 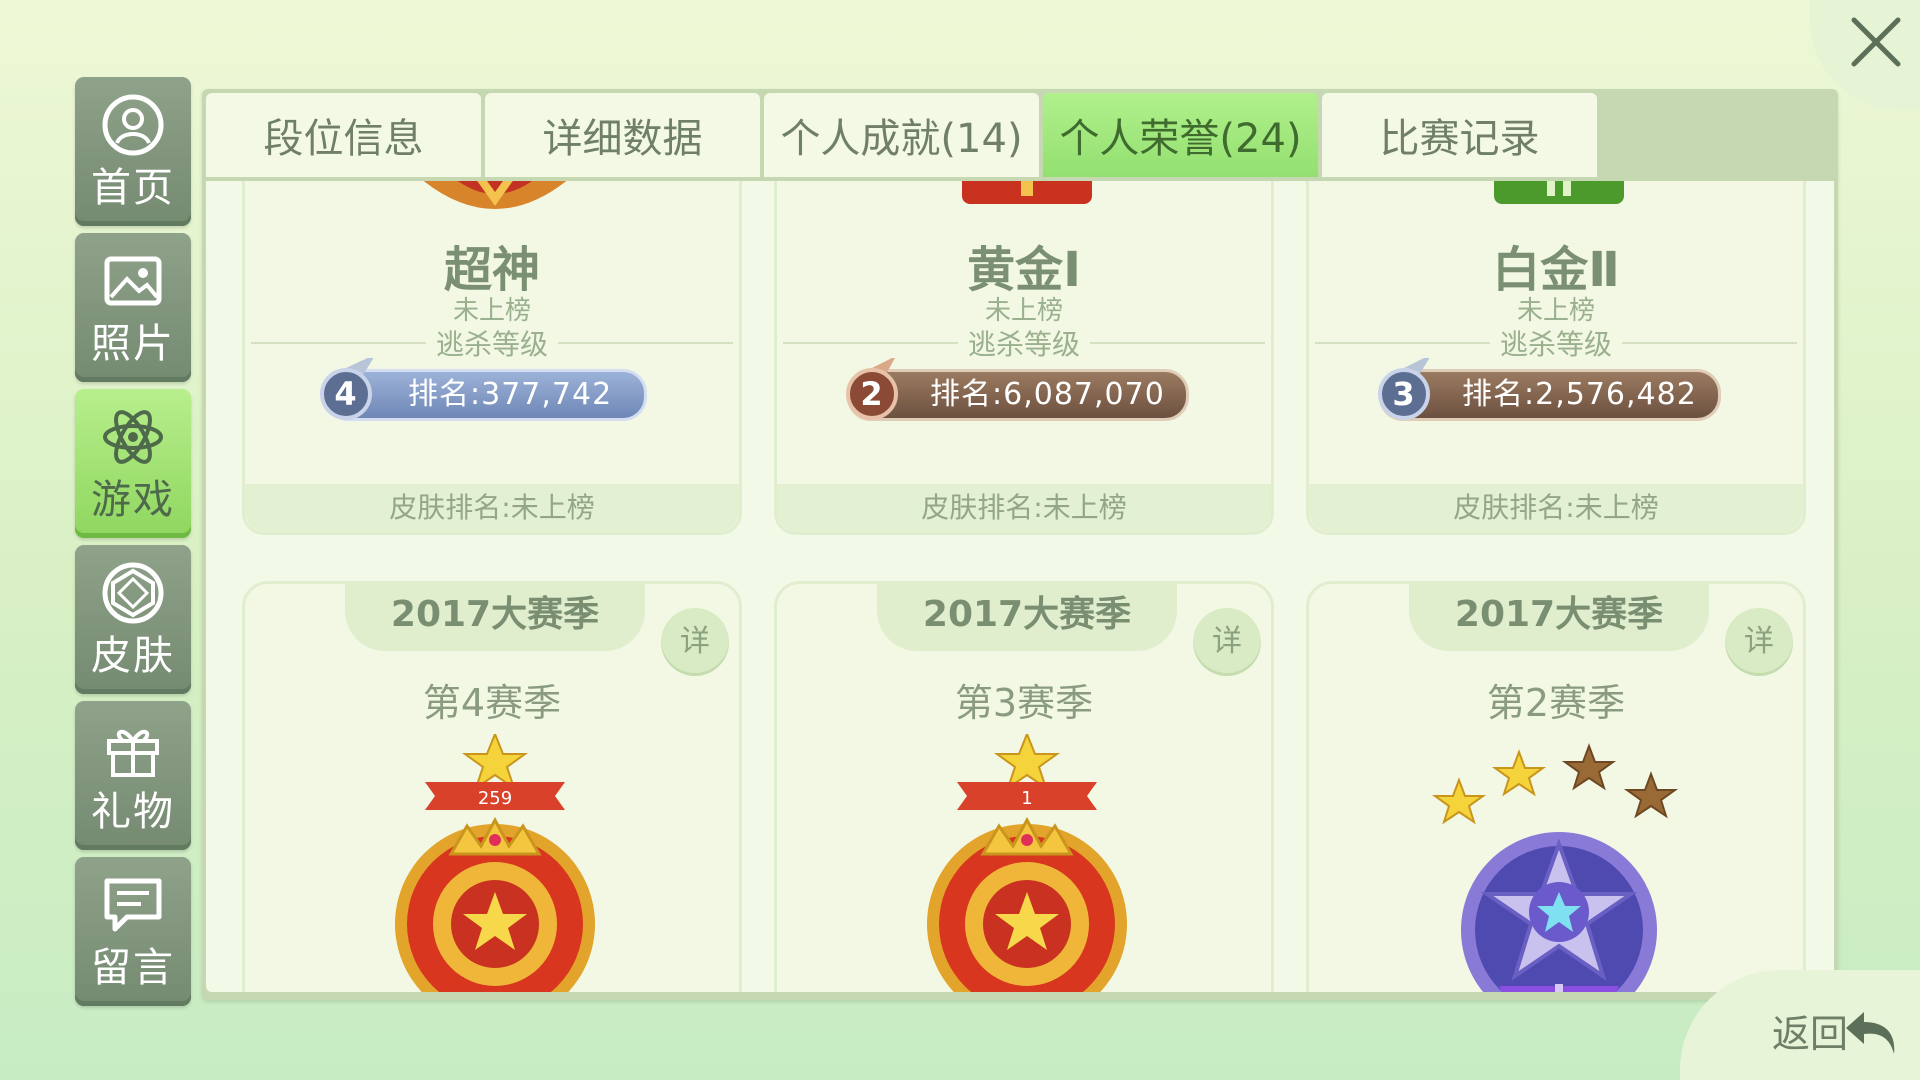 I want to click on back-label: 返回, so click(x=1809, y=1034).